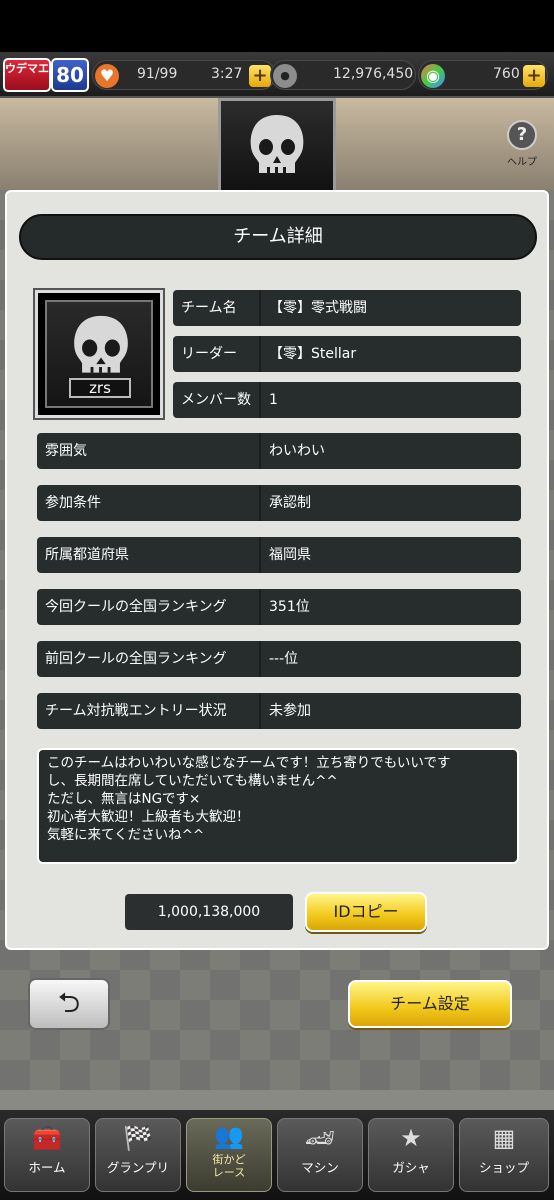 Image resolution: width=554 pixels, height=1200 pixels. I want to click on field-member-count: メンバー数 1, so click(347, 400).